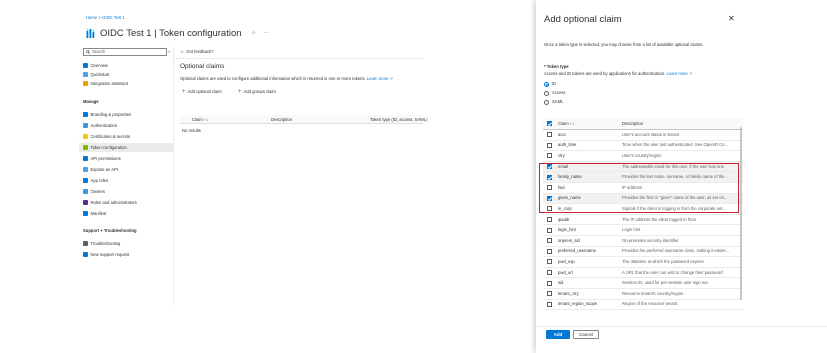  Describe the element at coordinates (110, 230) in the screenshot. I see `support-heading: Support + Troubleshooting` at that location.